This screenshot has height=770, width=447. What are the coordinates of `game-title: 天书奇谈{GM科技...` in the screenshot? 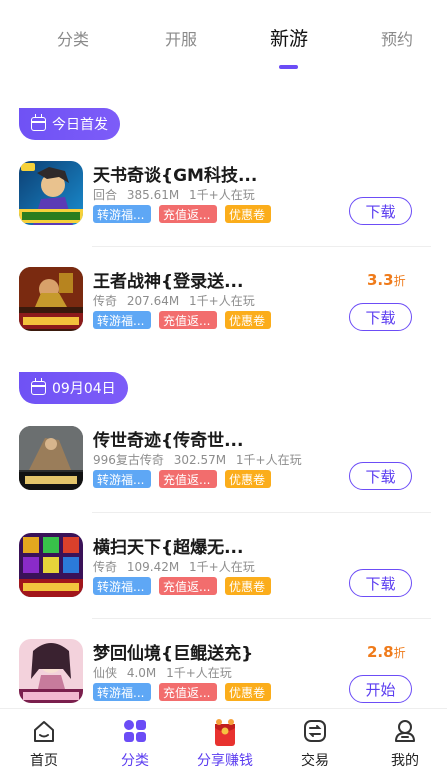 It's located at (175, 173).